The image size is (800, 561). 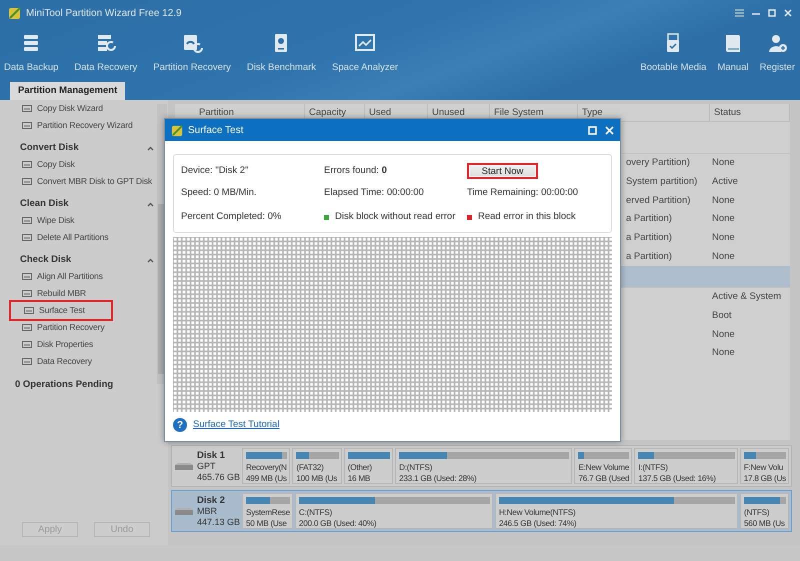 I want to click on legend-label: Disk block without read error, so click(x=395, y=217).